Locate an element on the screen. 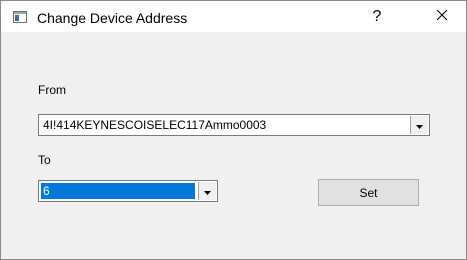 The image size is (467, 260). from-dropdown-button is located at coordinates (419, 125).